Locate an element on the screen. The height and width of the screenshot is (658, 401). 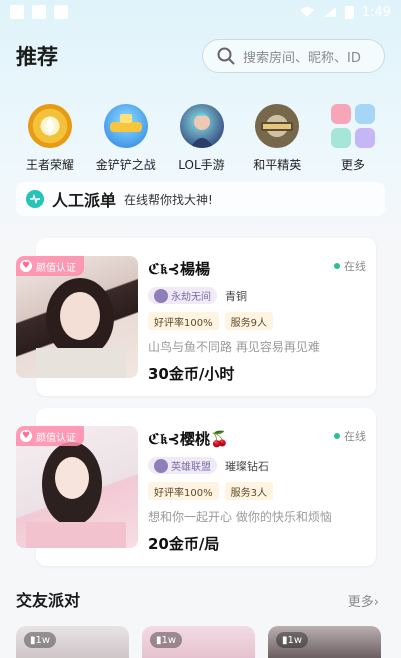
more-link: 更多› is located at coordinates (363, 600).